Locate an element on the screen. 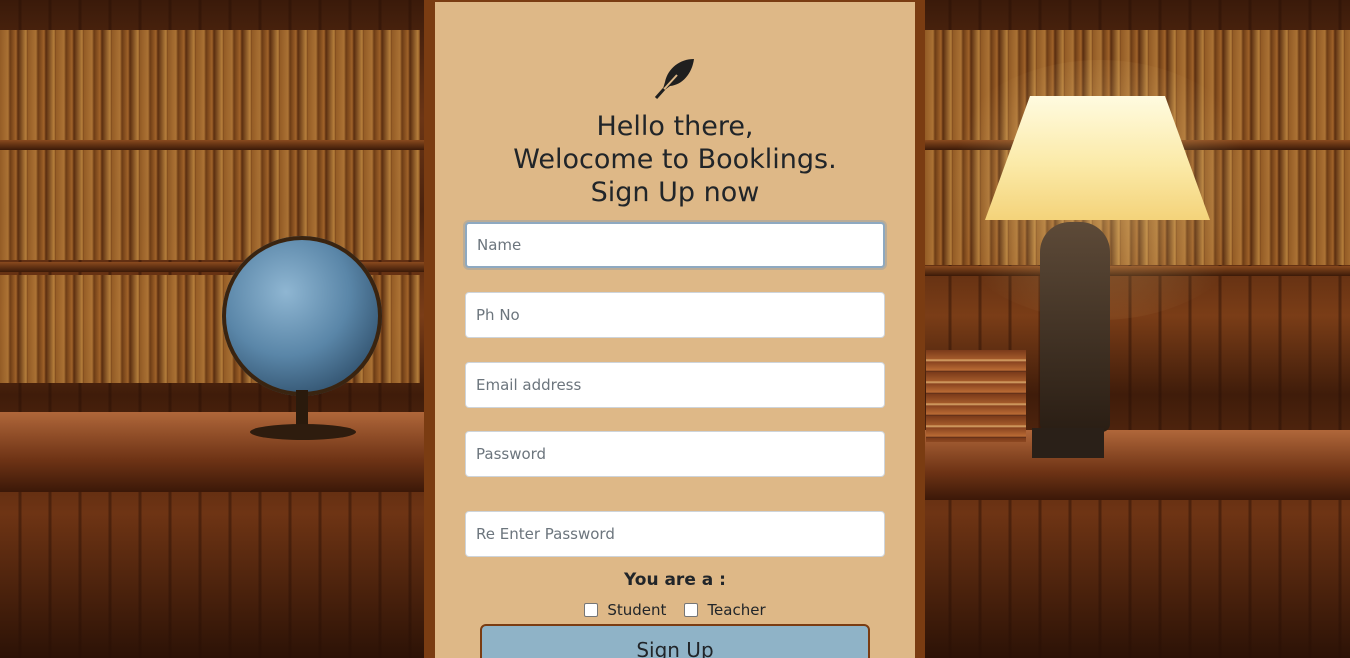 The height and width of the screenshot is (658, 1350). role-options: Student Teacher is located at coordinates (675, 610).